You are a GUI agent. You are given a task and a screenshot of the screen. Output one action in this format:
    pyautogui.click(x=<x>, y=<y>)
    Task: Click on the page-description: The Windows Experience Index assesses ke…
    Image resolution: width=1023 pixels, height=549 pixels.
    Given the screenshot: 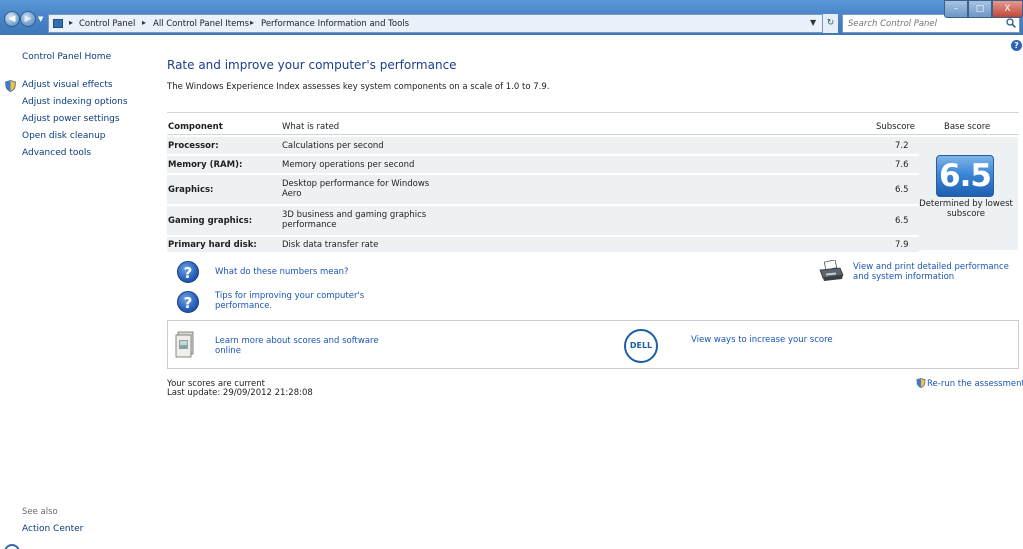 What is the action you would take?
    pyautogui.click(x=358, y=87)
    